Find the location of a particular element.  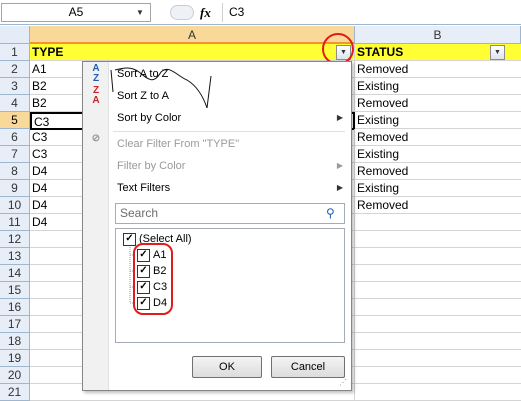

search-input: Search ⚲ is located at coordinates (230, 213).